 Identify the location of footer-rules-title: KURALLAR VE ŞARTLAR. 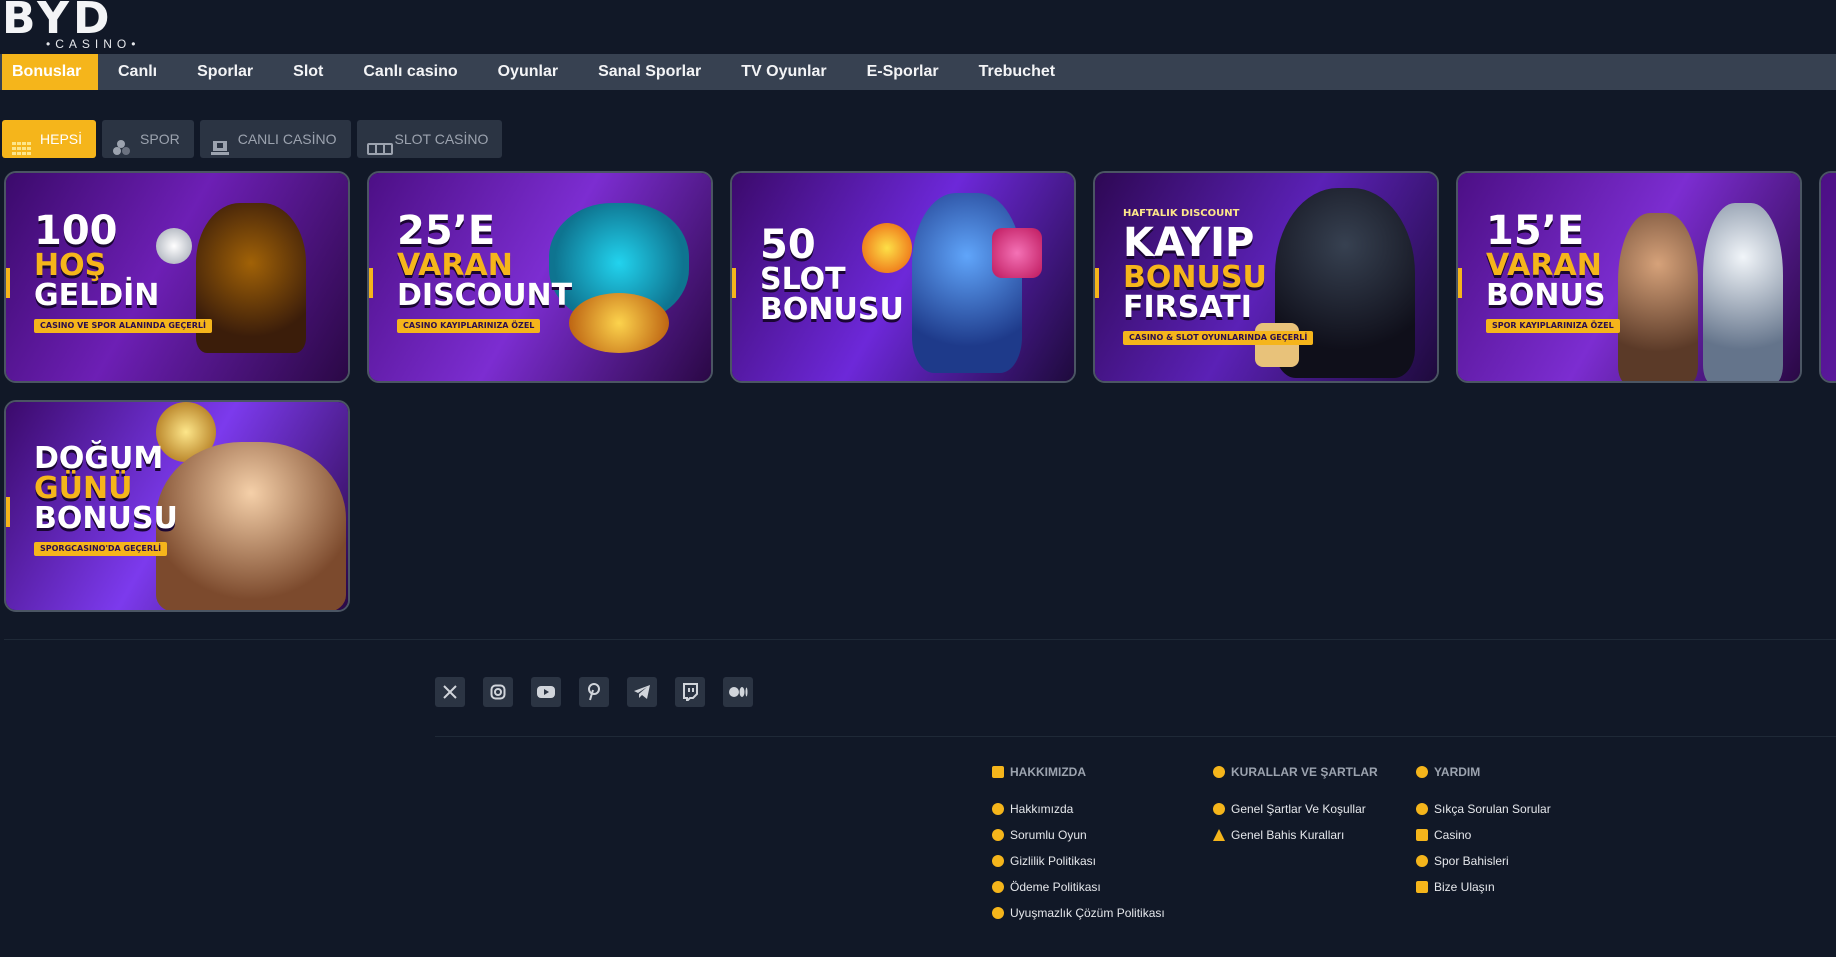
(1304, 772).